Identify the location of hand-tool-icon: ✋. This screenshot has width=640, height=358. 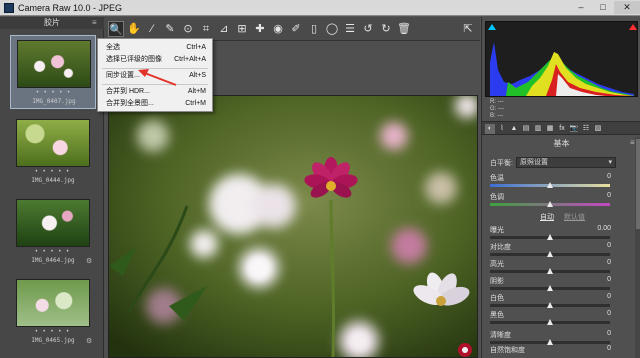
(134, 29).